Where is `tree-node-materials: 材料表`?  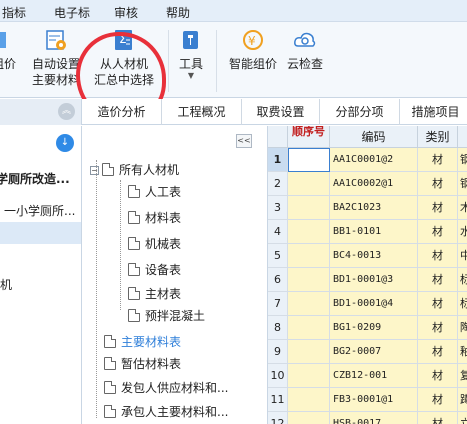
tree-node-materials: 材料表 is located at coordinates (154, 218).